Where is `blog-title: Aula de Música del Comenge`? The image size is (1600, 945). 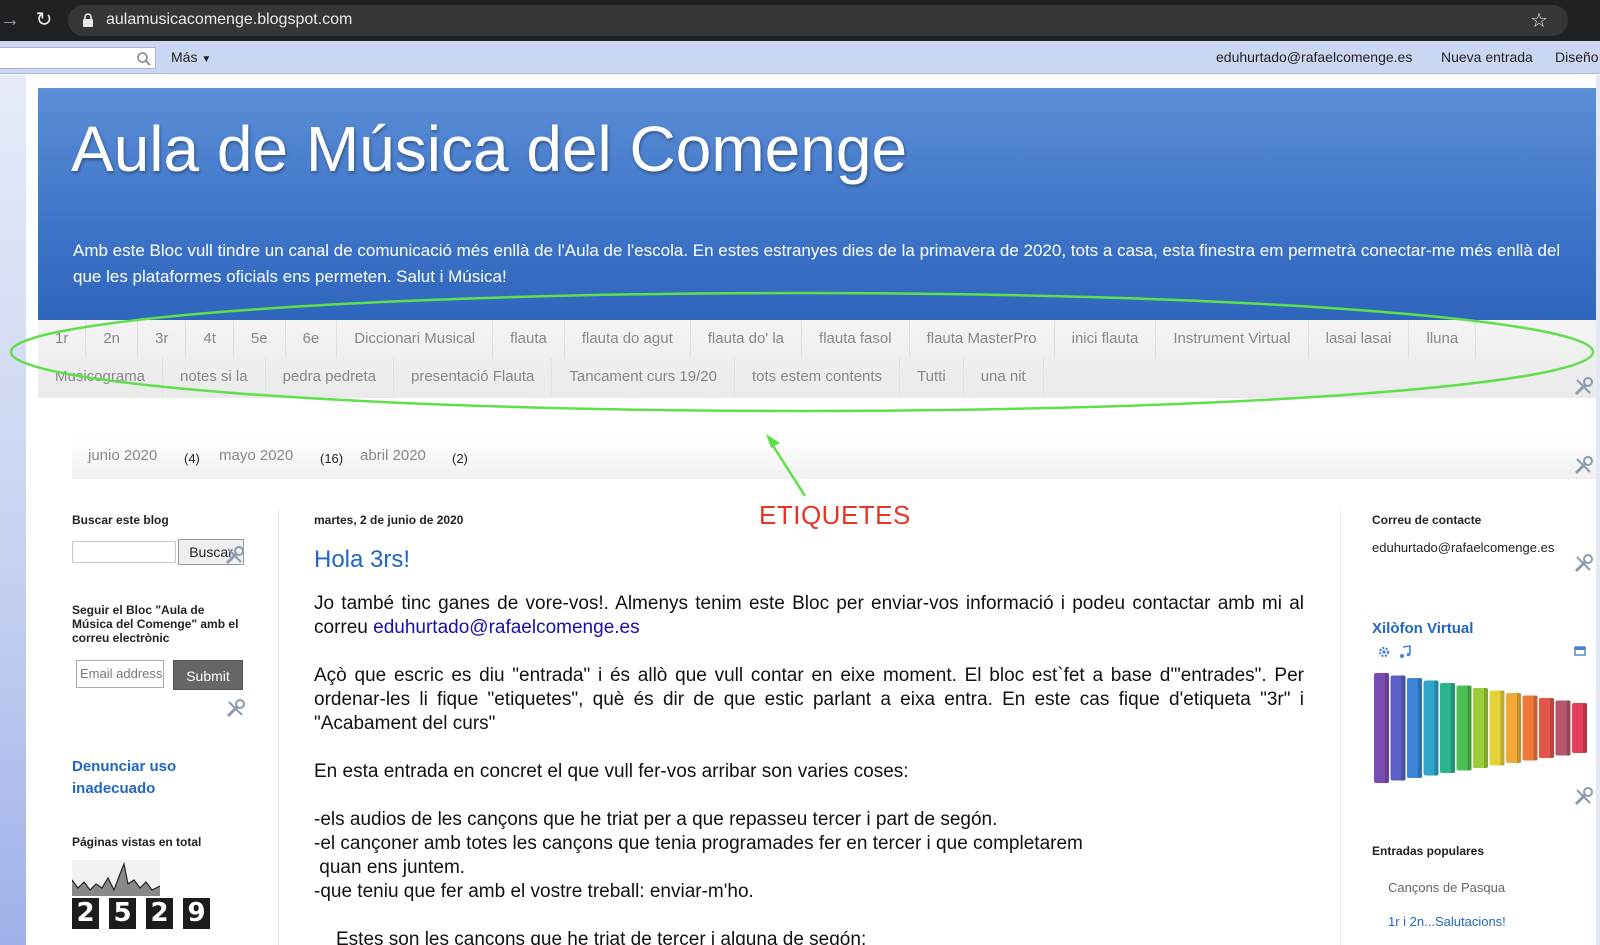
blog-title: Aula de Música del Comenge is located at coordinates (489, 149).